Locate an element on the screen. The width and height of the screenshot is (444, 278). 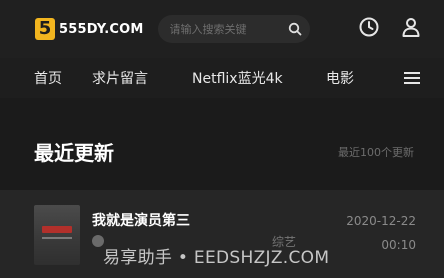
site-logo: 5 555DY.COM is located at coordinates (89, 29).